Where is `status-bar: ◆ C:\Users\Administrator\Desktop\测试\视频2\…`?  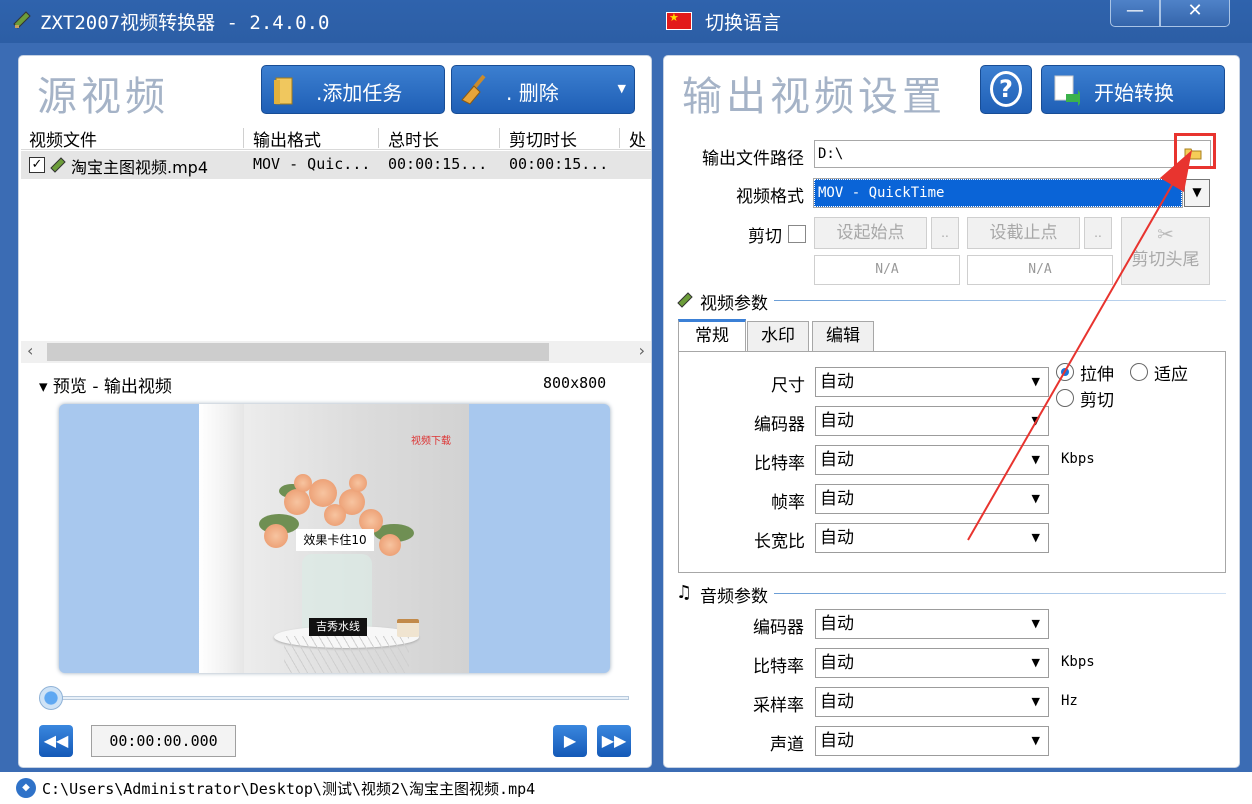
status-bar: ◆ C:\Users\Administrator\Desktop\测试\视频2\… is located at coordinates (626, 788).